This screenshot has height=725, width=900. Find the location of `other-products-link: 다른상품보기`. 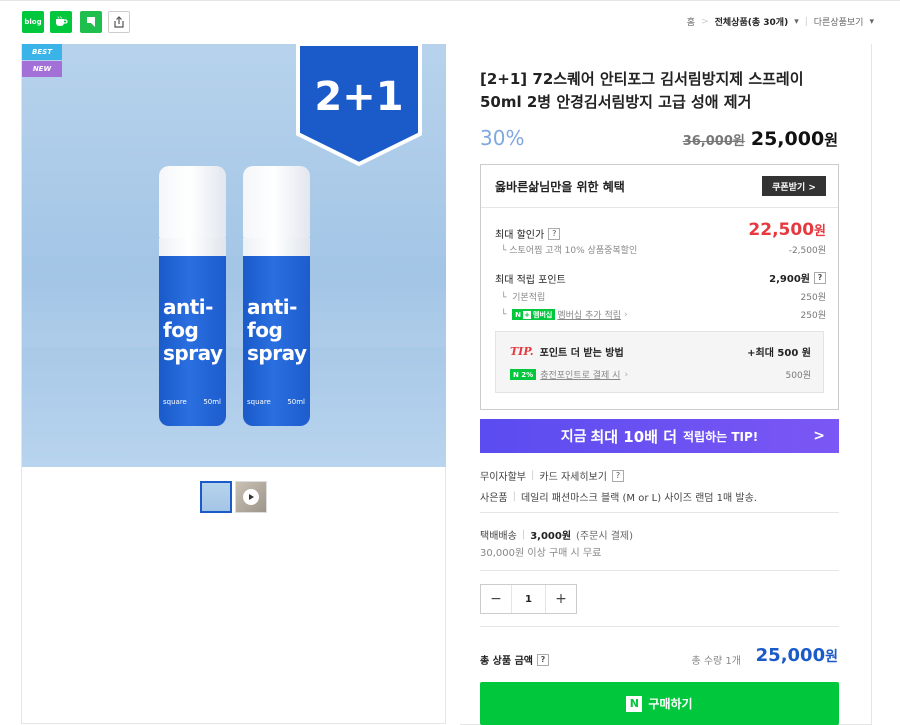

other-products-link: 다른상품보기 is located at coordinates (839, 21).